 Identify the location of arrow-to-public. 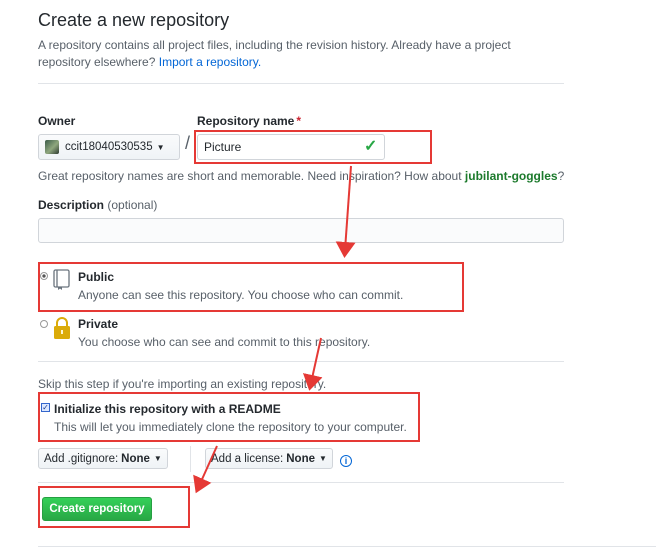
(345, 211).